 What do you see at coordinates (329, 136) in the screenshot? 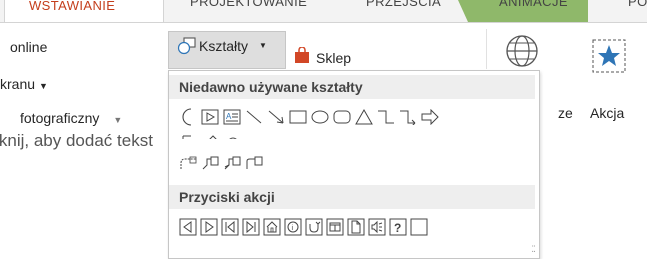
I see `clipped-shapes-row` at bounding box center [329, 136].